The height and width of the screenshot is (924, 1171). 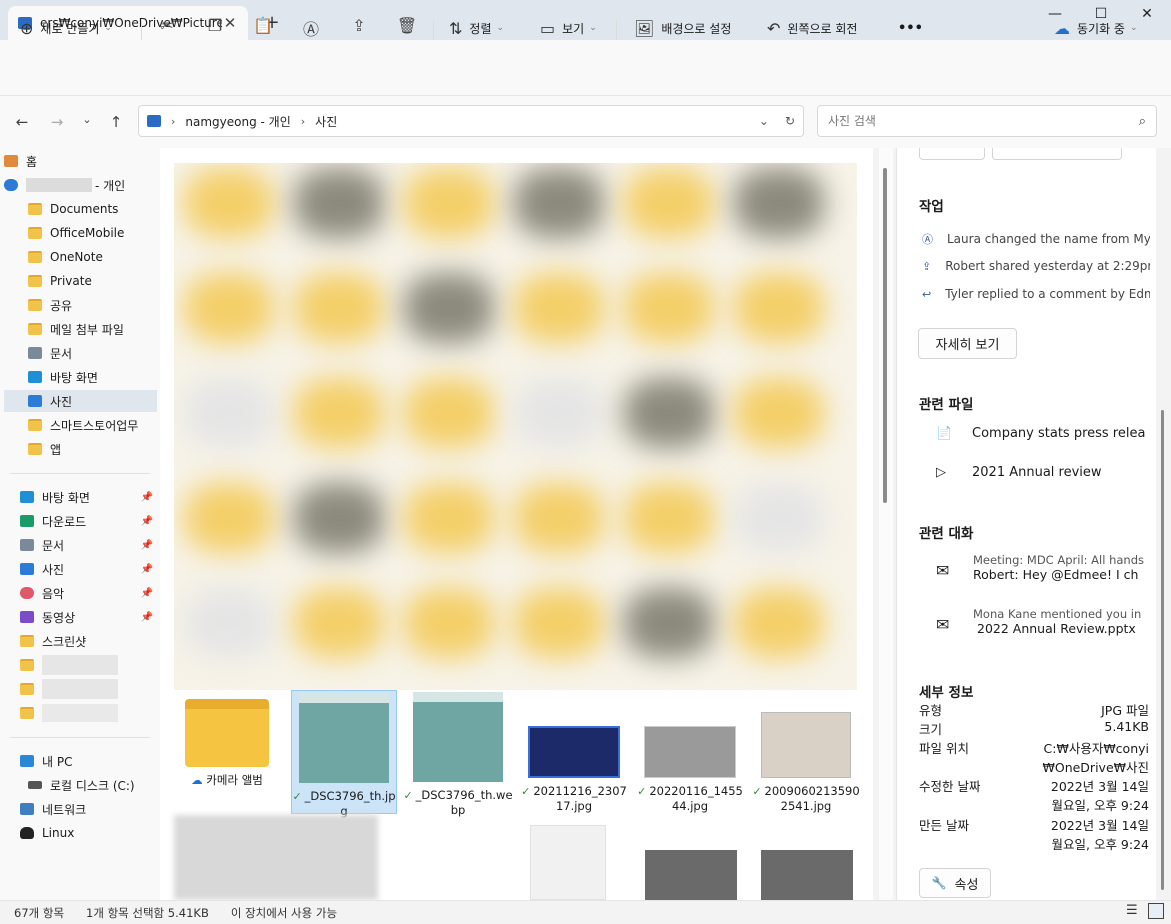 I want to click on set-background-button: 🖼 배경으로 설정, so click(x=682, y=28).